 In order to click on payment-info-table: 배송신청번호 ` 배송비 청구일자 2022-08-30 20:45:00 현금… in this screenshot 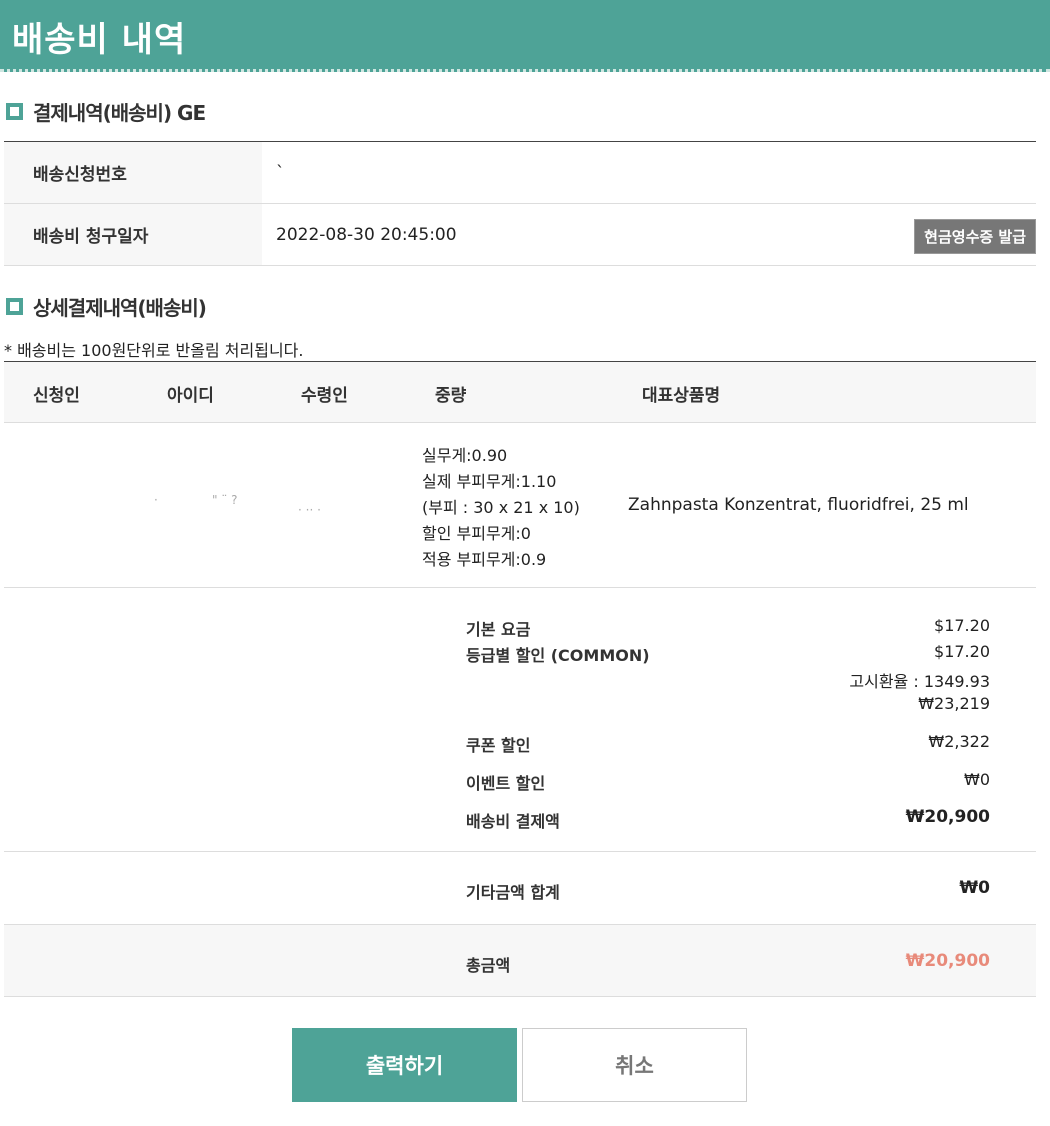, I will do `click(520, 203)`.